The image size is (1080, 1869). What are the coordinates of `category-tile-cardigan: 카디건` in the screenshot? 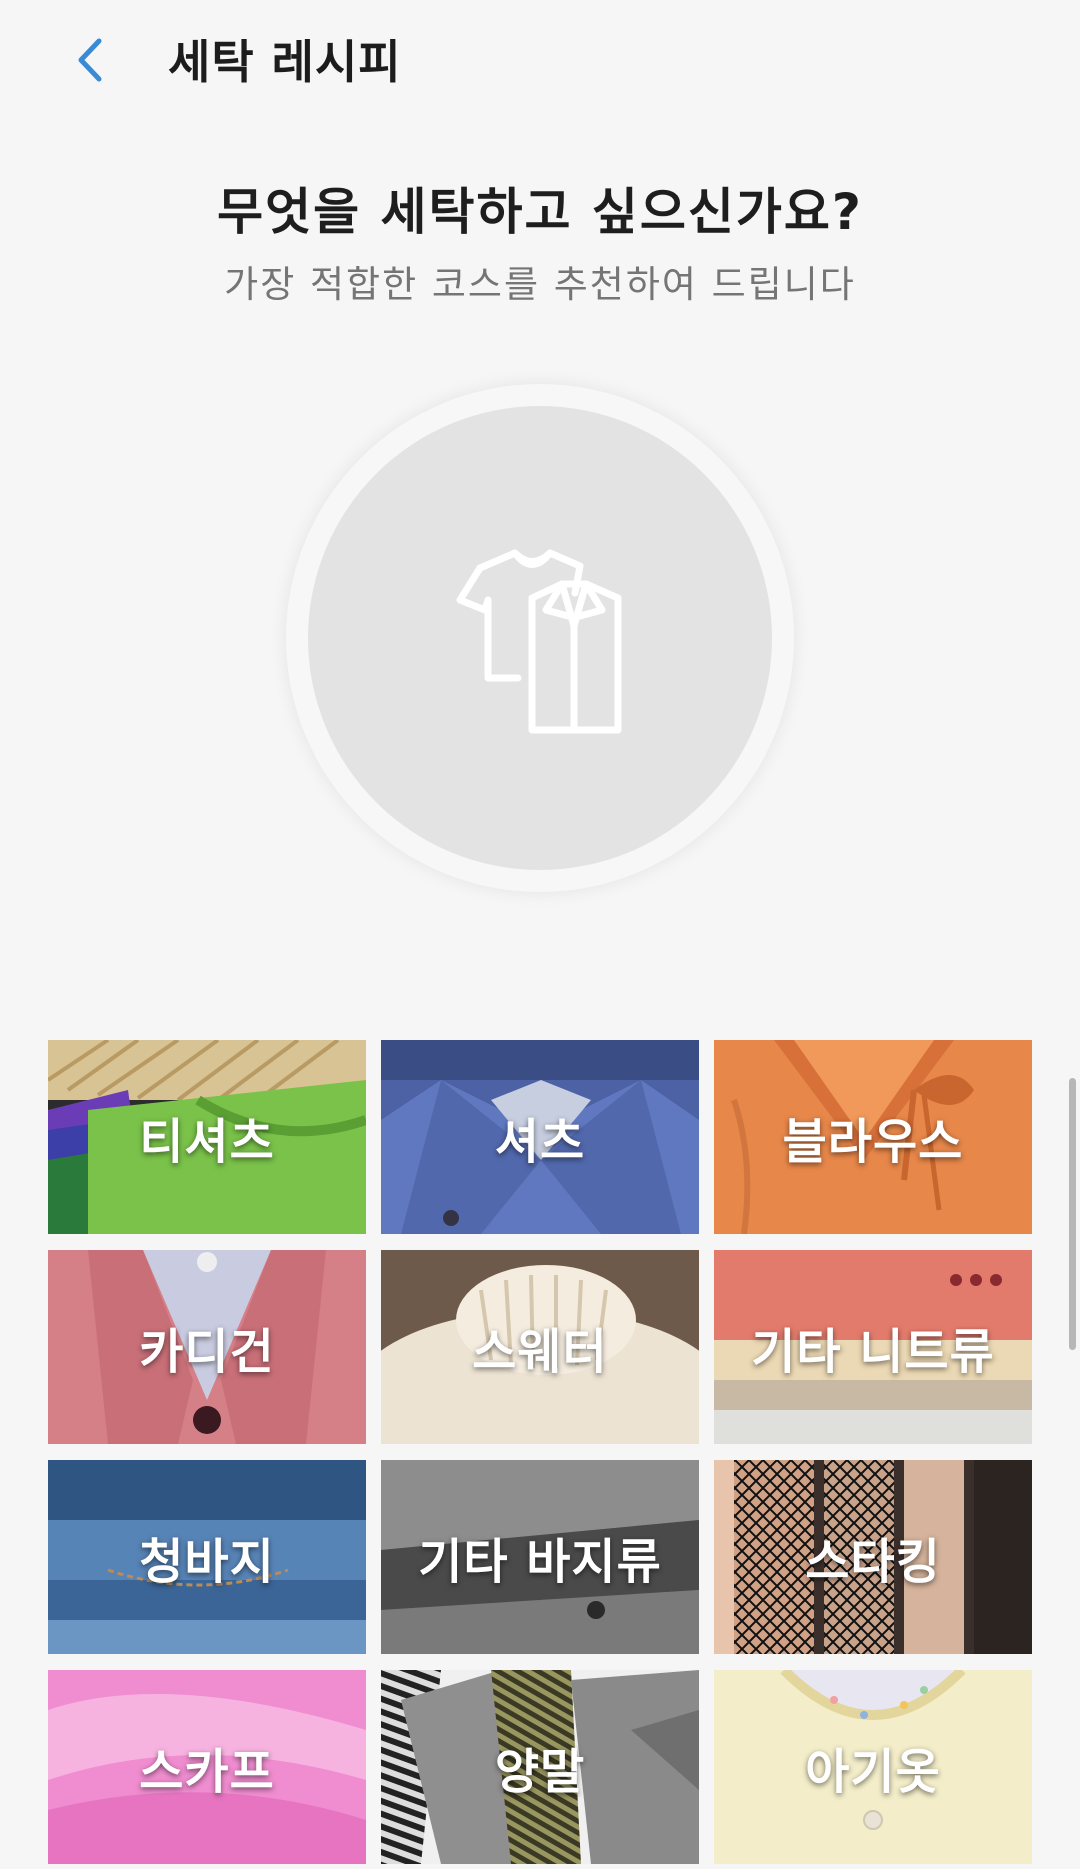 It's located at (207, 1347).